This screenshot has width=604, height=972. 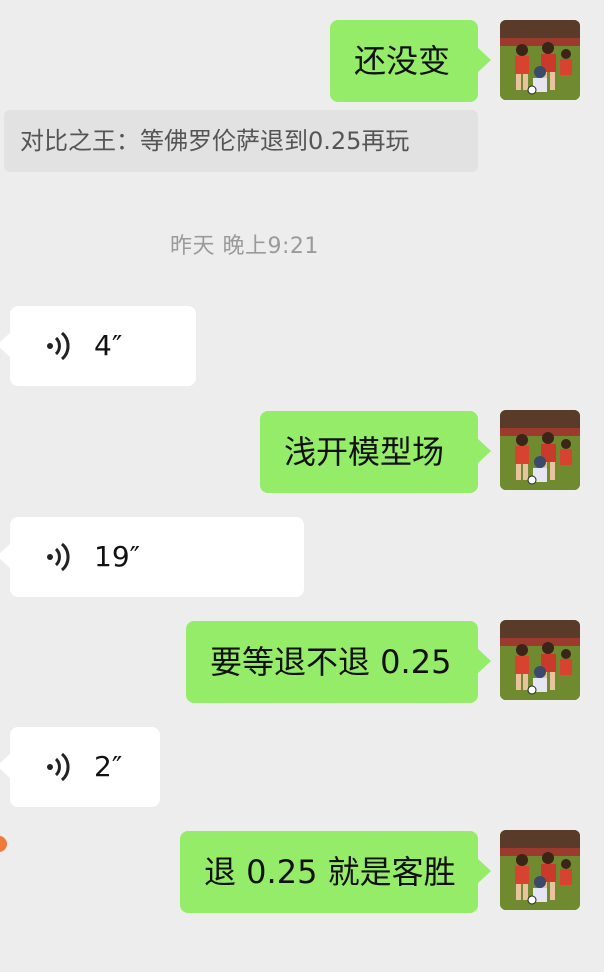 I want to click on outgoing-message: 退 0.25 就是客胜, so click(x=335, y=872).